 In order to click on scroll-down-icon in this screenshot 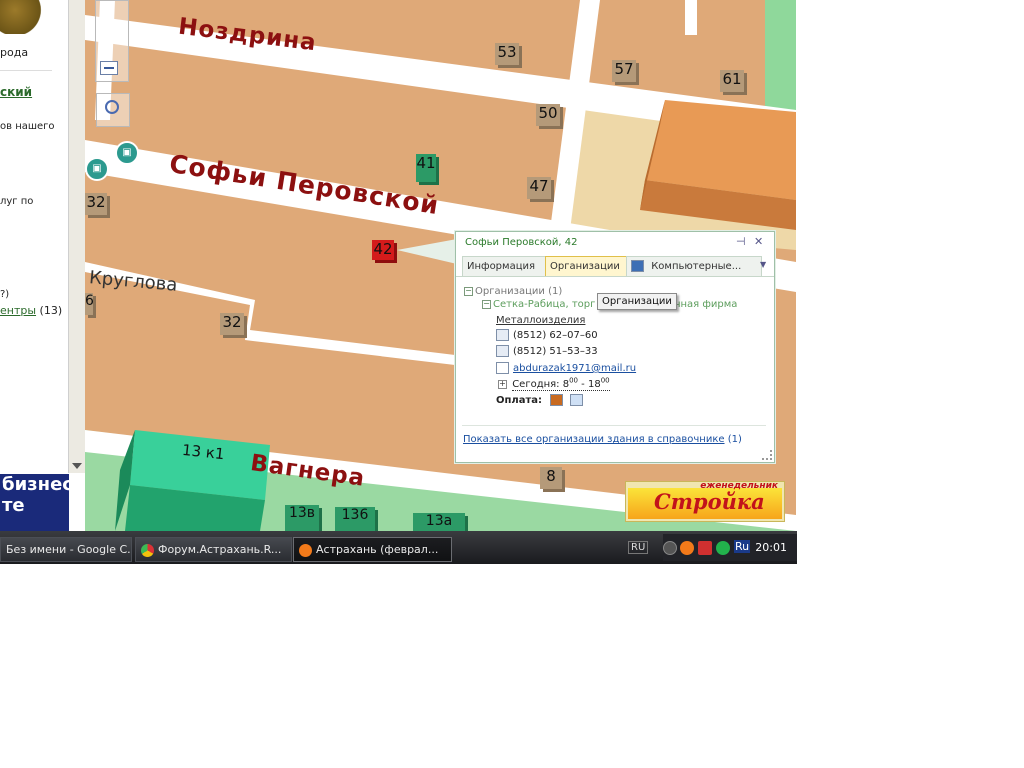, I will do `click(77, 466)`.